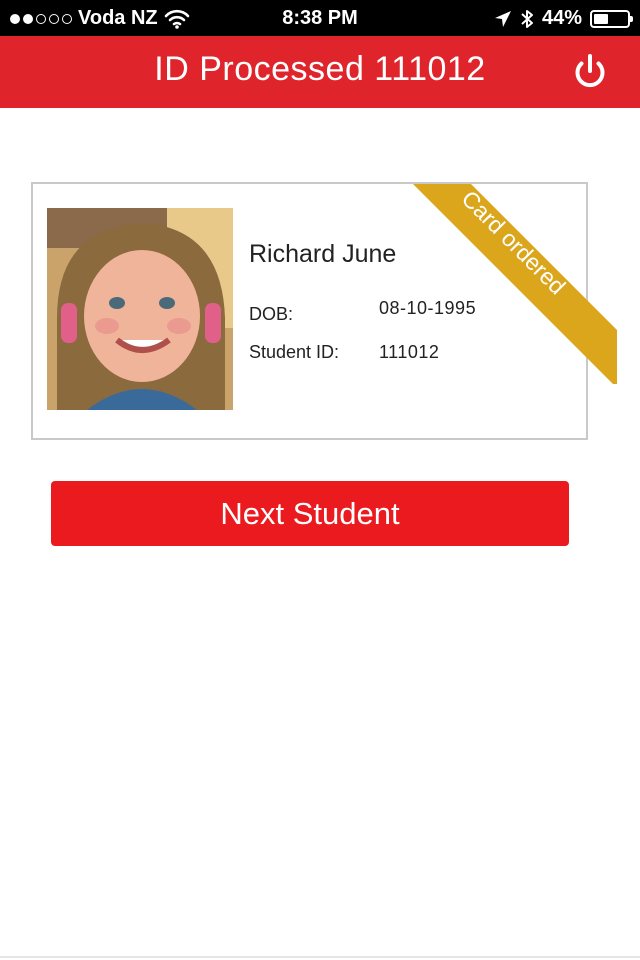 This screenshot has width=640, height=960. I want to click on power-button, so click(590, 72).